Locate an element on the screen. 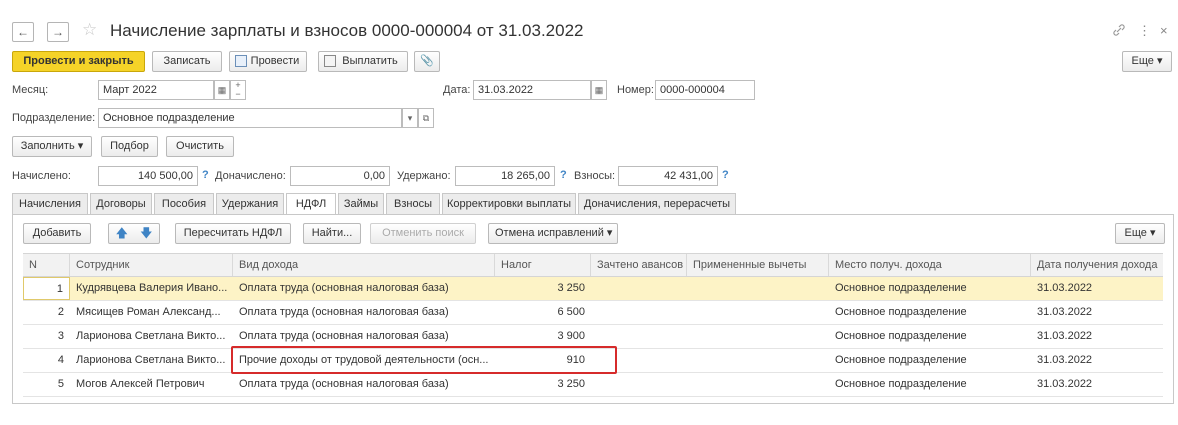 This screenshot has width=1178, height=425. attach-button: 📎 is located at coordinates (427, 61).